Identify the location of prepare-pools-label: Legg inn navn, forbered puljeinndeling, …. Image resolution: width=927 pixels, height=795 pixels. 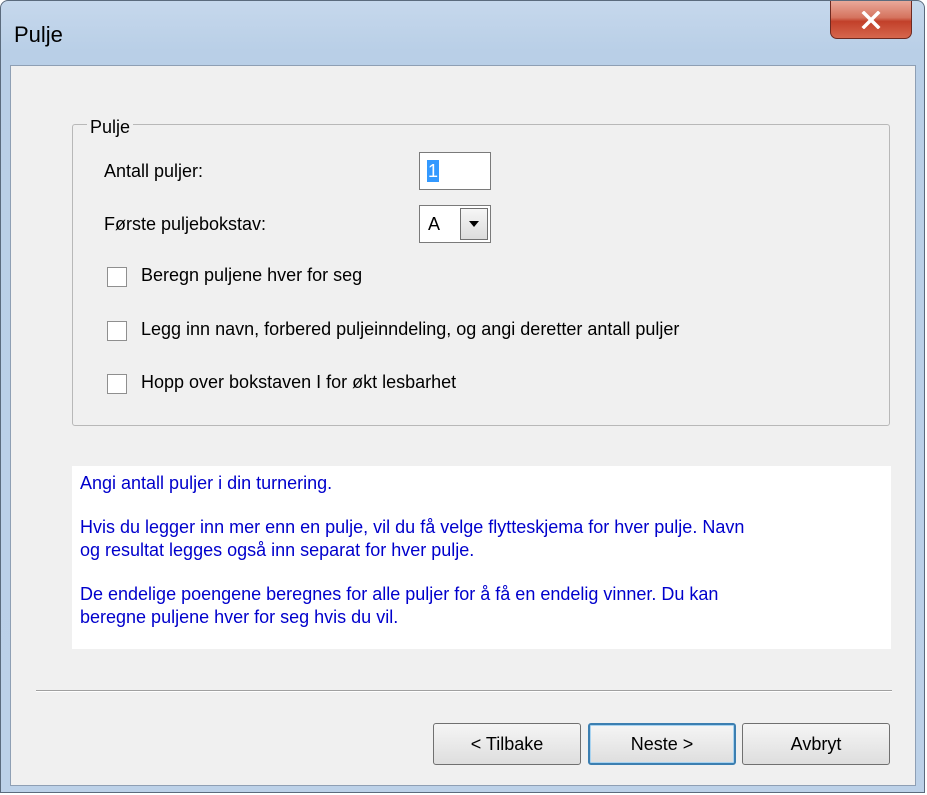
(410, 329).